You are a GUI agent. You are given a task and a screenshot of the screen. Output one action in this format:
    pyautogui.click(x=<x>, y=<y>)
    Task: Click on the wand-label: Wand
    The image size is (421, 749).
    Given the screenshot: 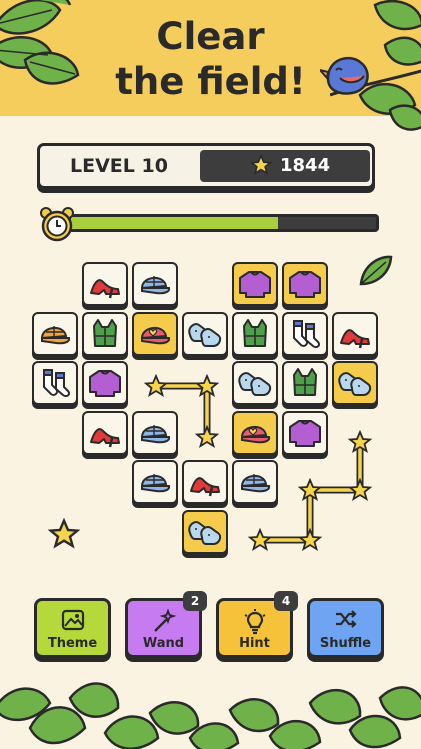 What is the action you would take?
    pyautogui.click(x=163, y=643)
    